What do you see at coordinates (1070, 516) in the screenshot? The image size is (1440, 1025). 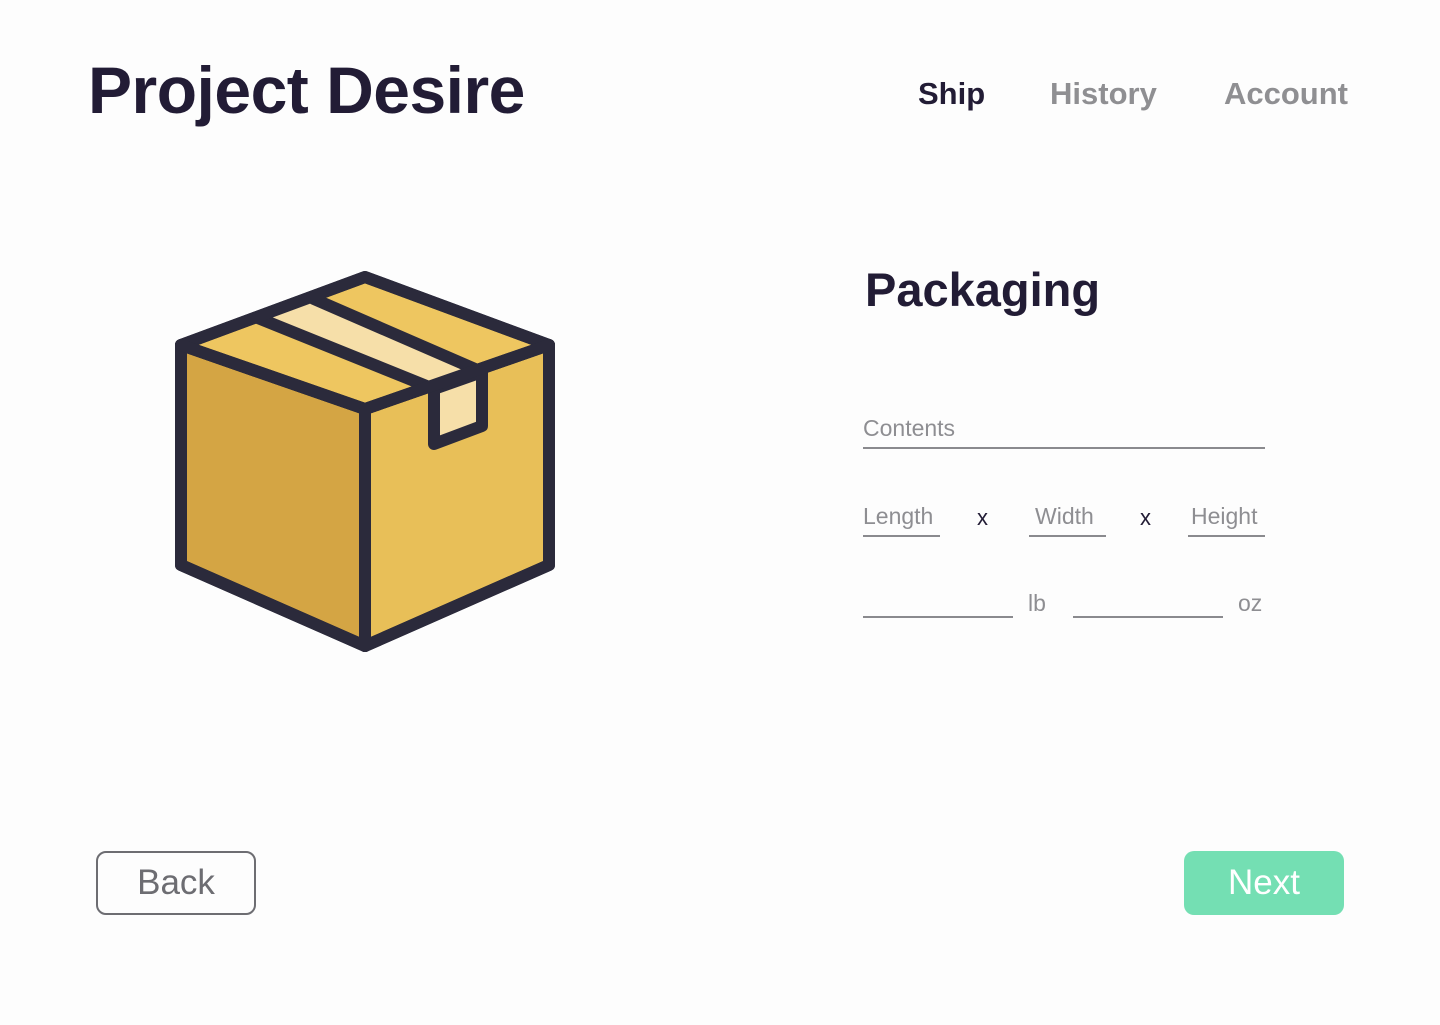 I see `width-input` at bounding box center [1070, 516].